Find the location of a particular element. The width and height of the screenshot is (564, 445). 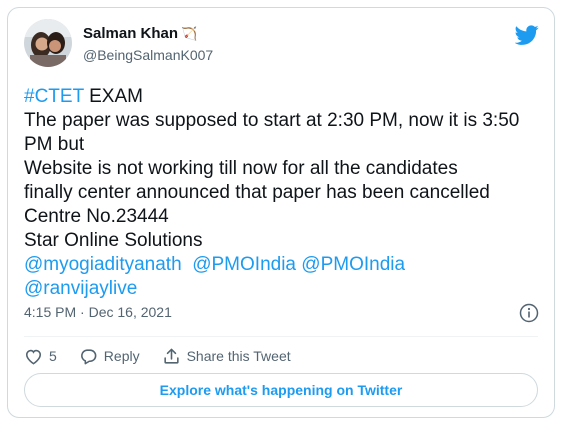

tweet-line-8: @myogiadityanath @PMOIndia @PMOIndia is located at coordinates (284, 265).